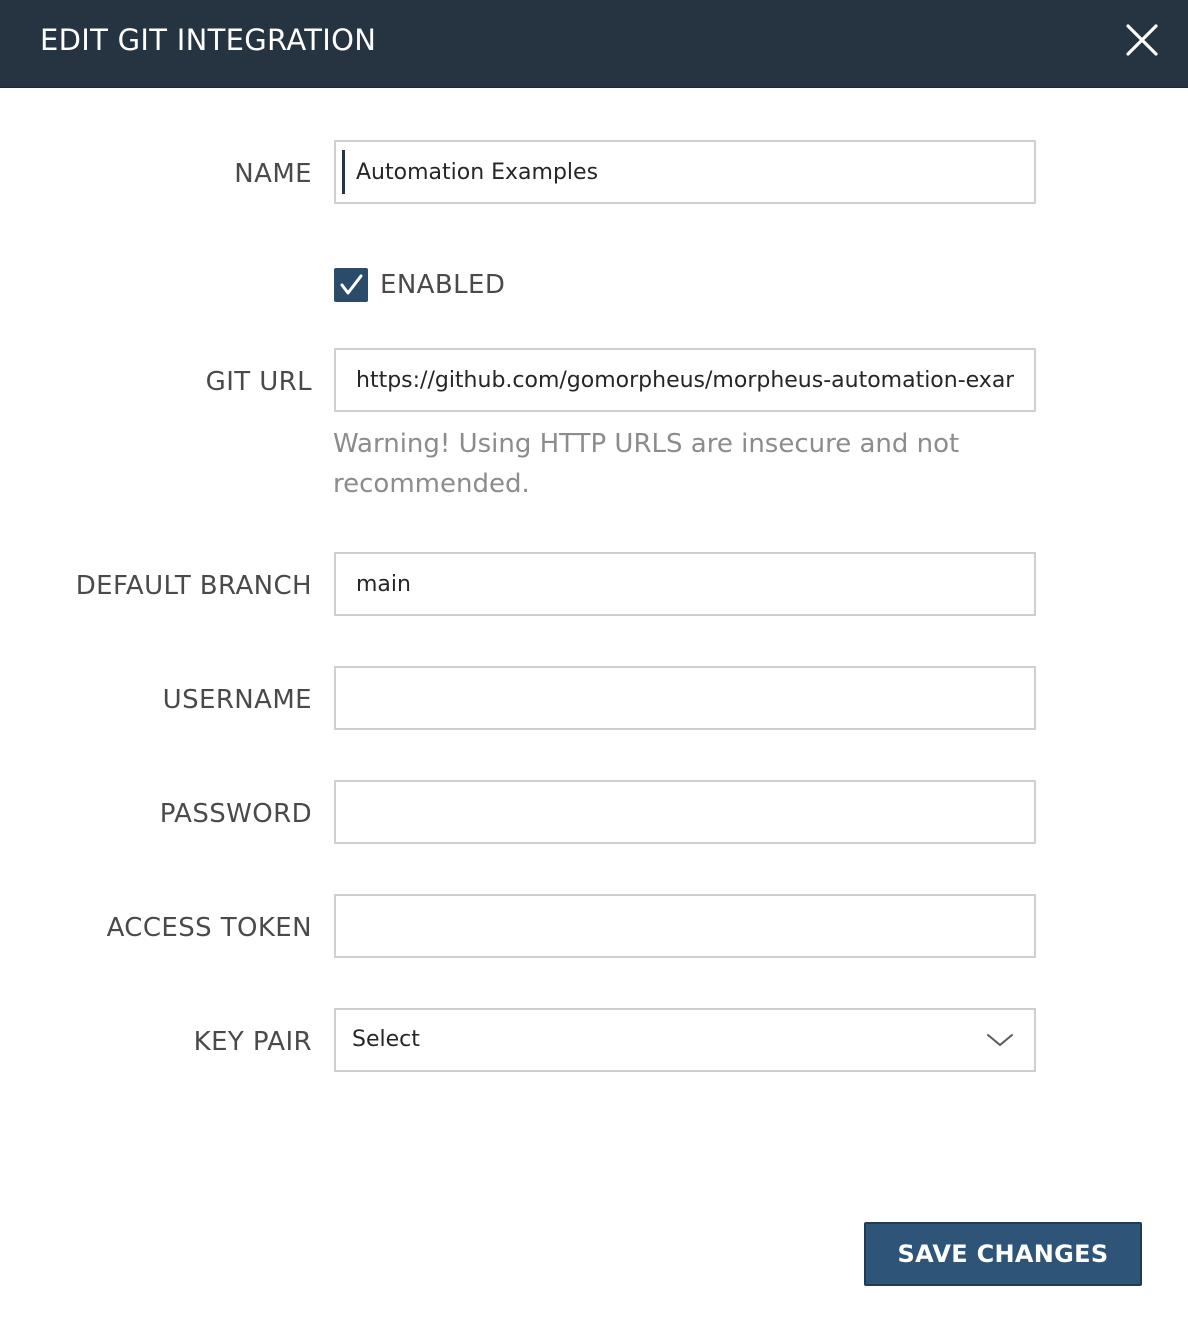 The width and height of the screenshot is (1188, 1334). I want to click on enabled-label: ENABLED, so click(443, 285).